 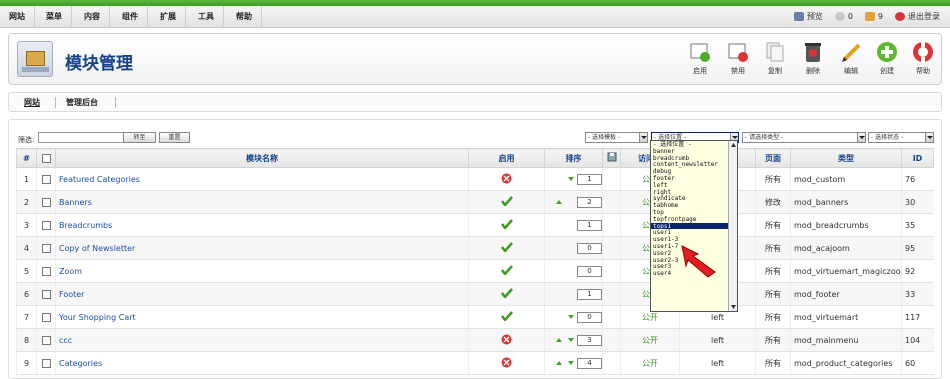 I want to click on go-button: 转至, so click(x=139, y=137).